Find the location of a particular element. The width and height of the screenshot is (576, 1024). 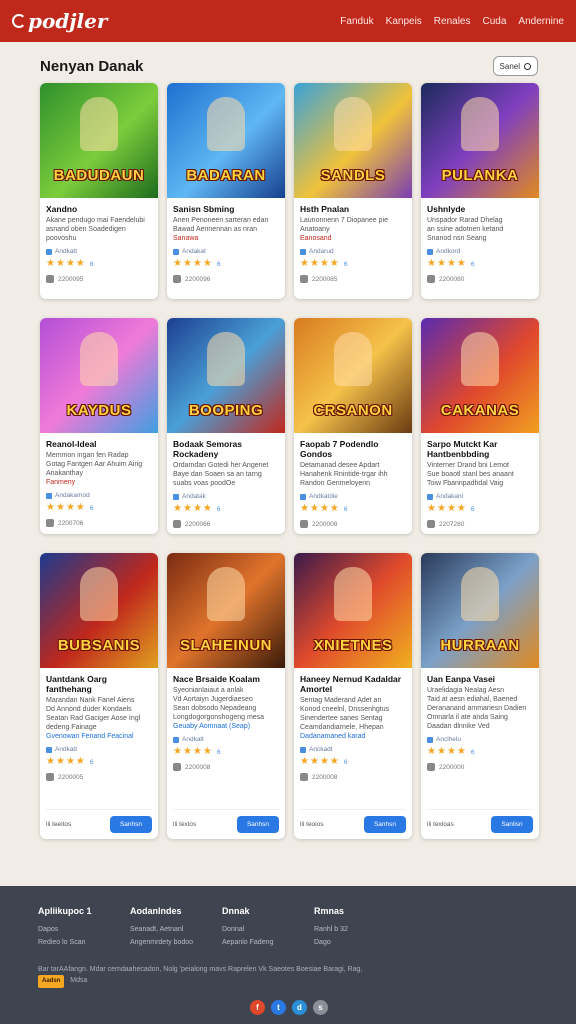

footer-column: Rmnas Ranhl b 32 Dago is located at coordinates (360, 927).